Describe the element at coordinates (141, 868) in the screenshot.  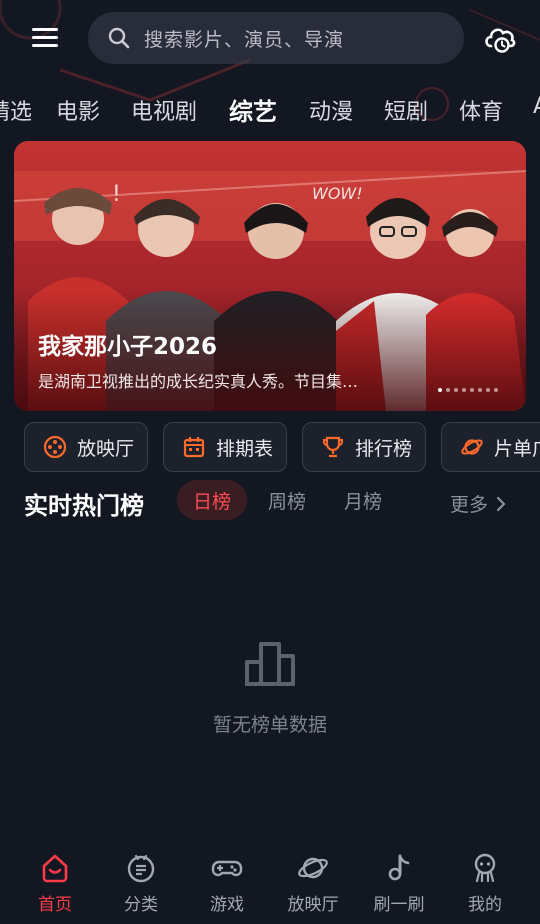
I see `category-icon` at that location.